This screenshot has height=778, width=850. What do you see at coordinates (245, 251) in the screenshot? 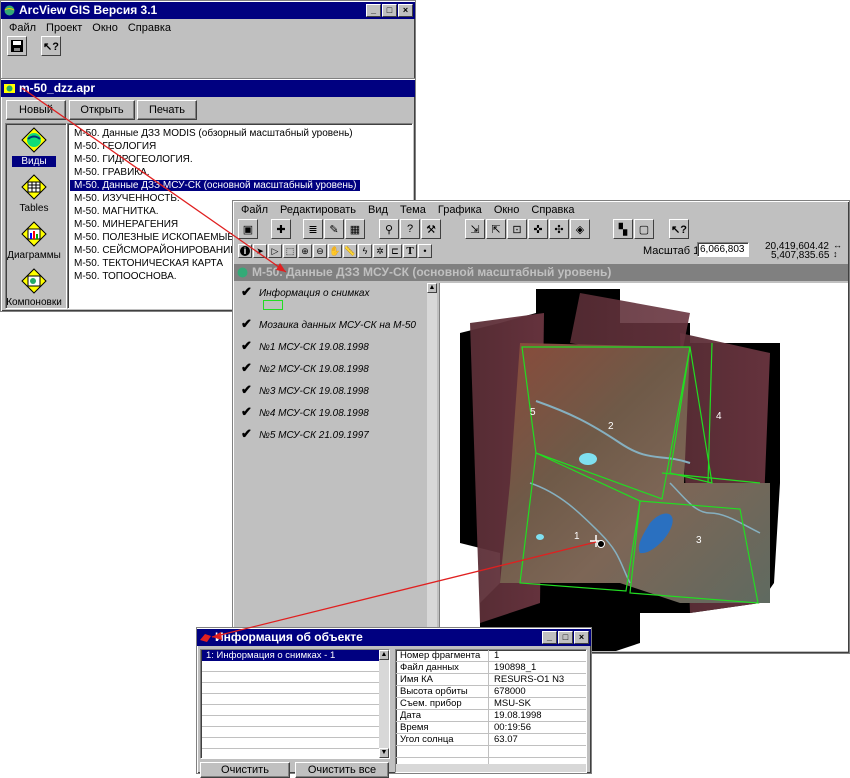
I see `identify-tool: i` at bounding box center [245, 251].